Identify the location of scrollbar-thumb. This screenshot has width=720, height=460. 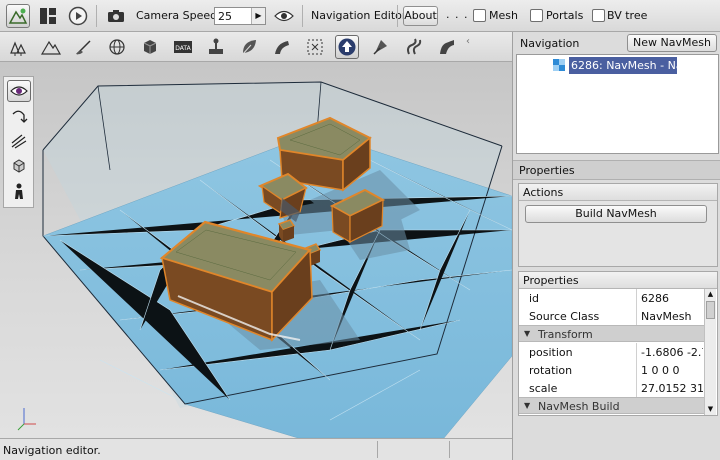
(710, 310).